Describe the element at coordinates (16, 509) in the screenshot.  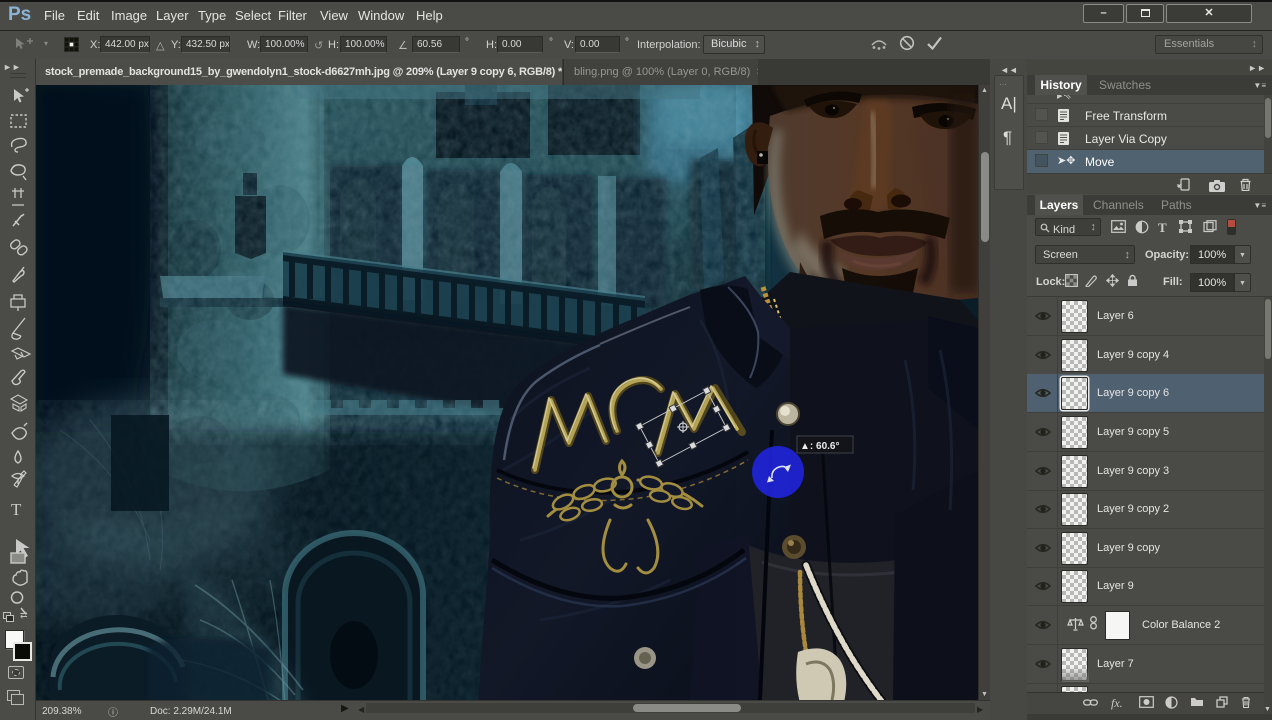
I see `svg-text: T` at that location.